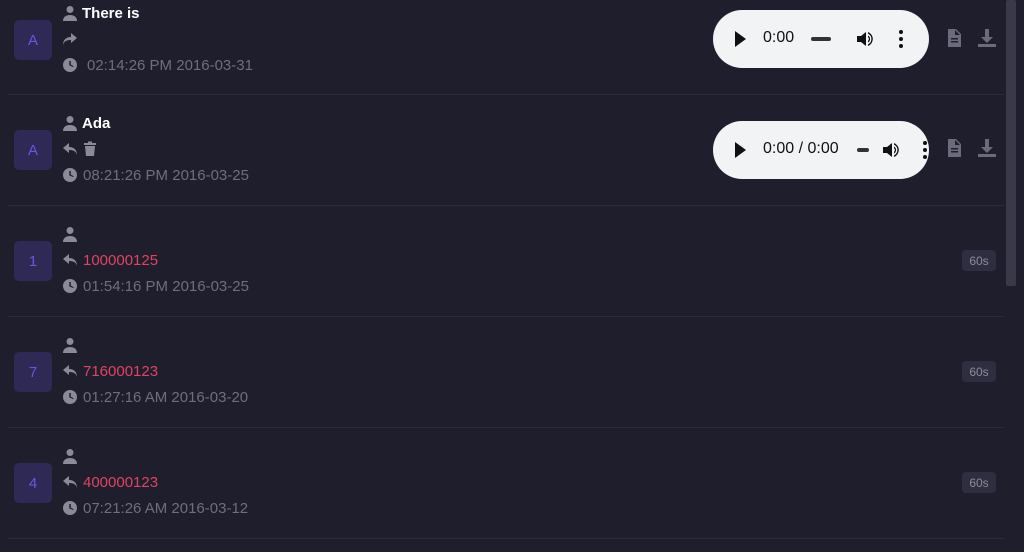 This screenshot has width=1024, height=552. Describe the element at coordinates (166, 508) in the screenshot. I see `call-timestamp: 07:21:26 AM 2016-03-12` at that location.